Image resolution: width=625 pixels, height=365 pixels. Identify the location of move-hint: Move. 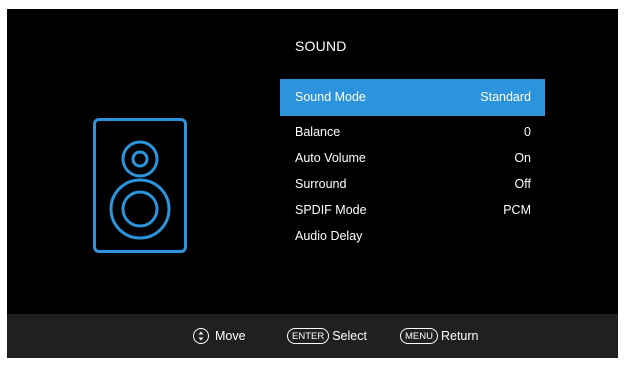
(219, 336).